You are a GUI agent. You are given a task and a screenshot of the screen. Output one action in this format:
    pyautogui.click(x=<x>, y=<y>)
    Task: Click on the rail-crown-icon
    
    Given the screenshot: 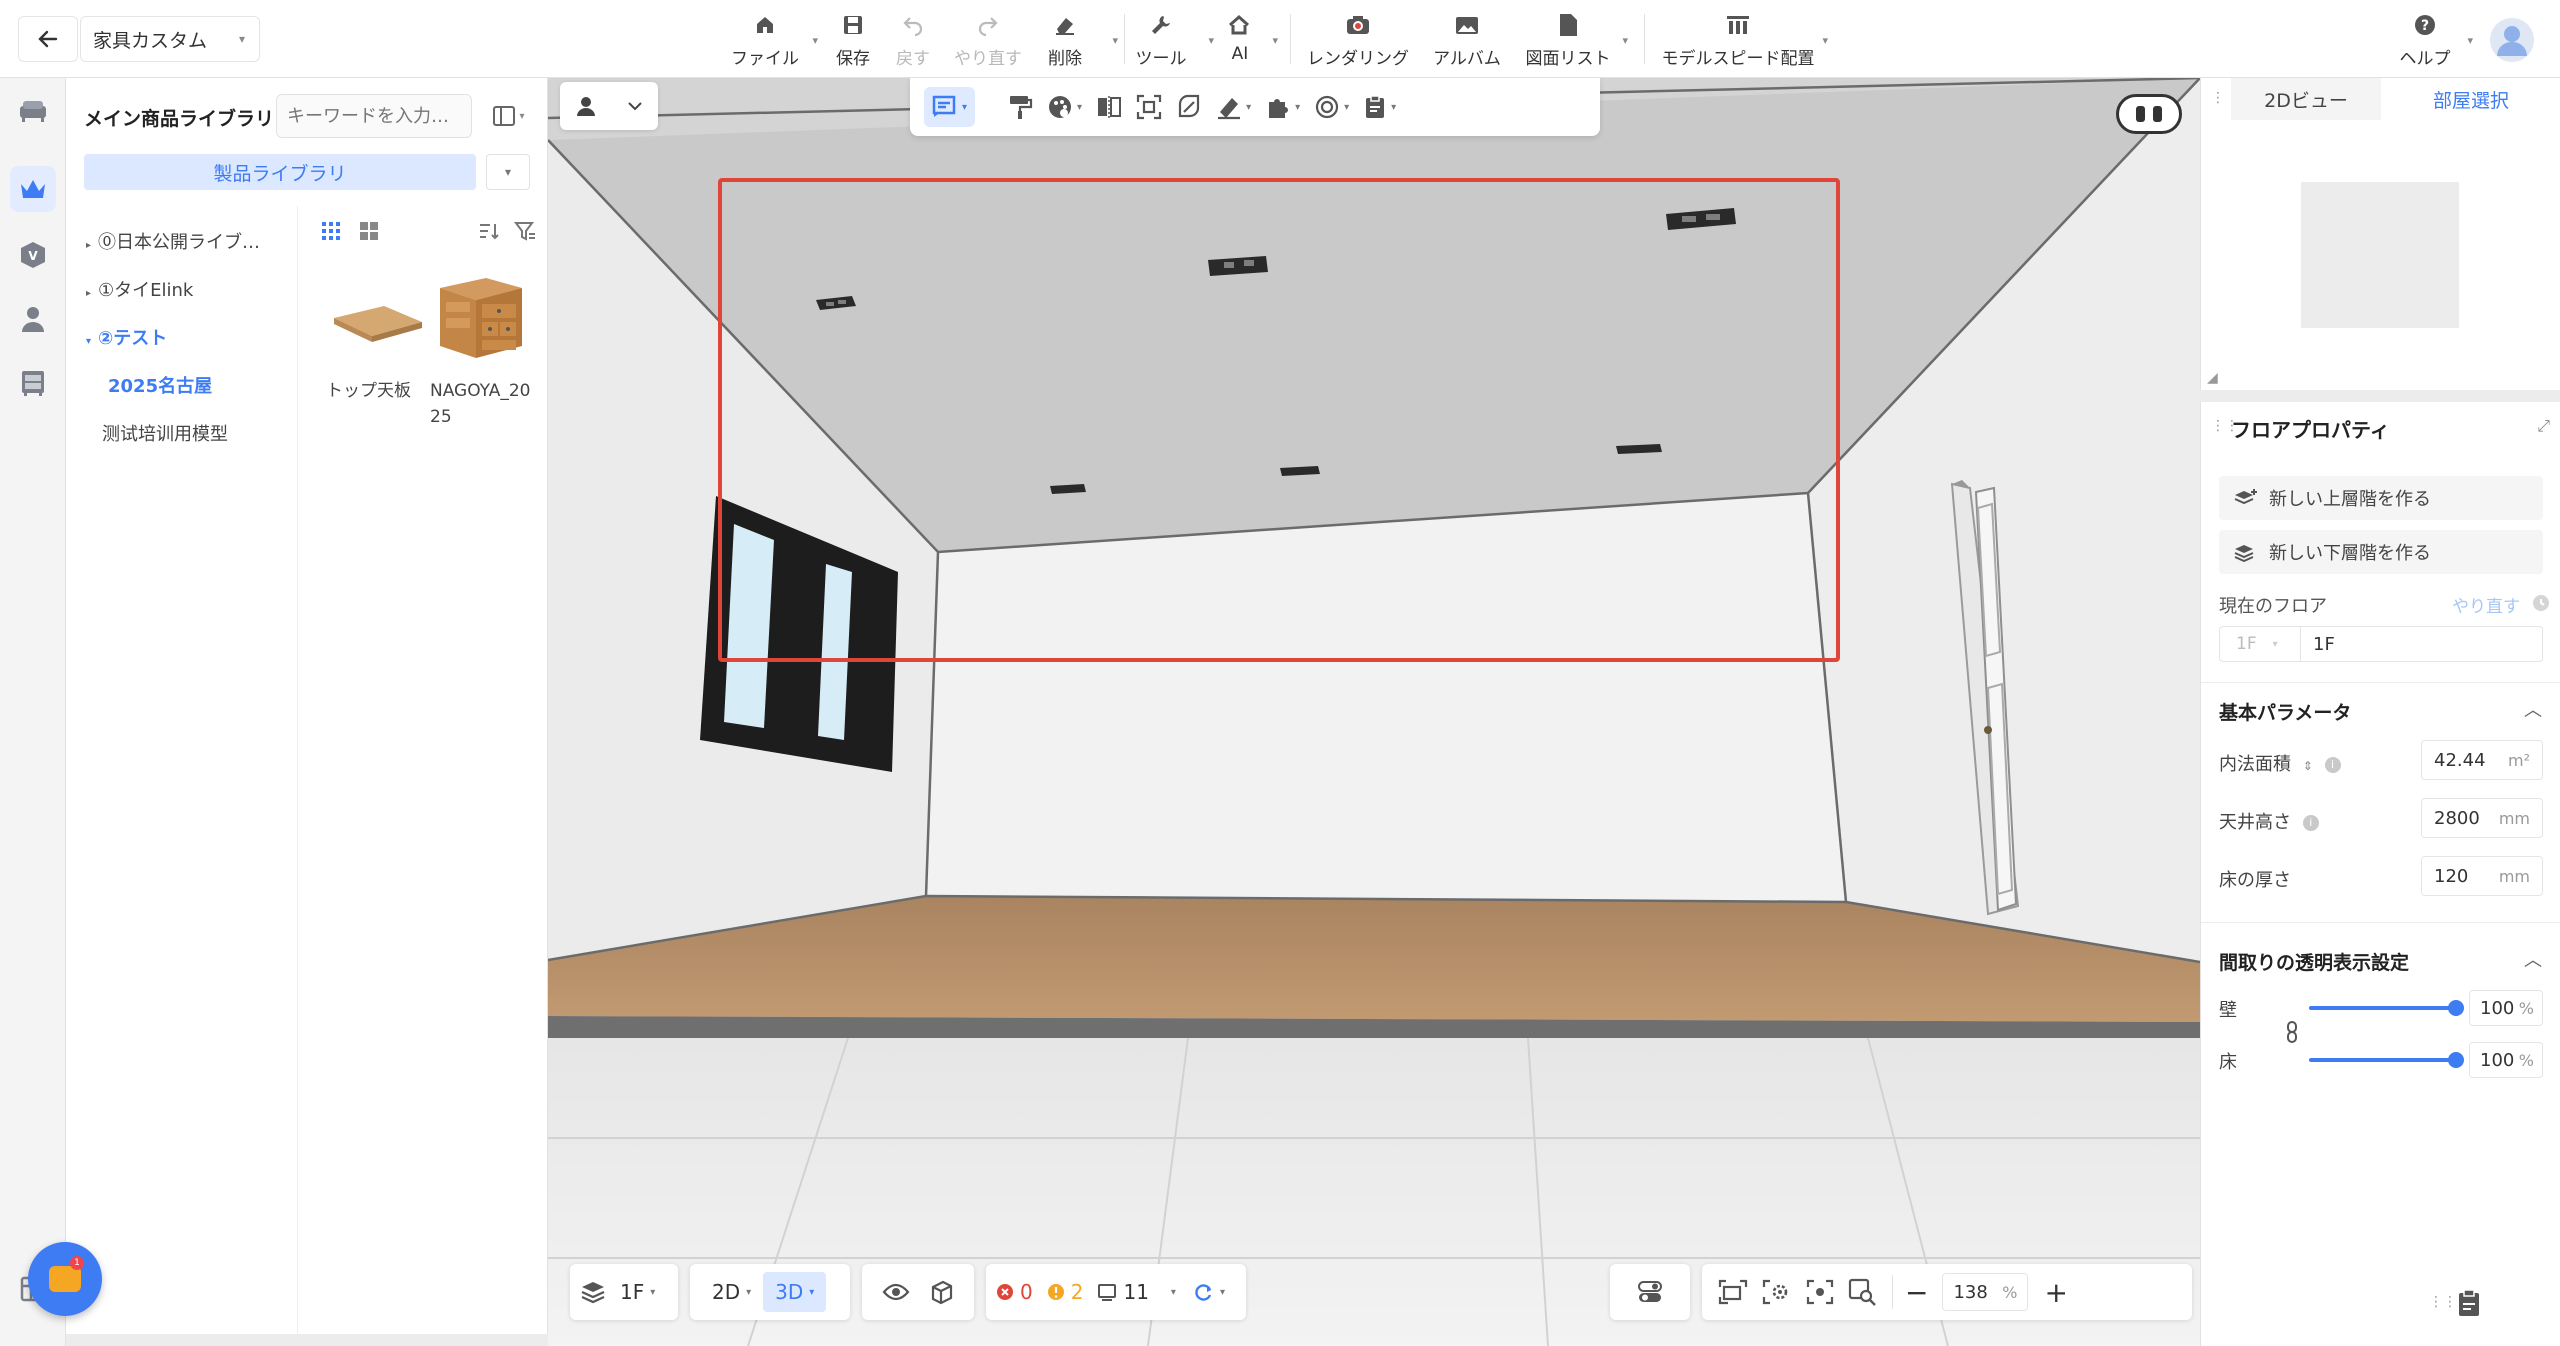 What is the action you would take?
    pyautogui.click(x=33, y=189)
    